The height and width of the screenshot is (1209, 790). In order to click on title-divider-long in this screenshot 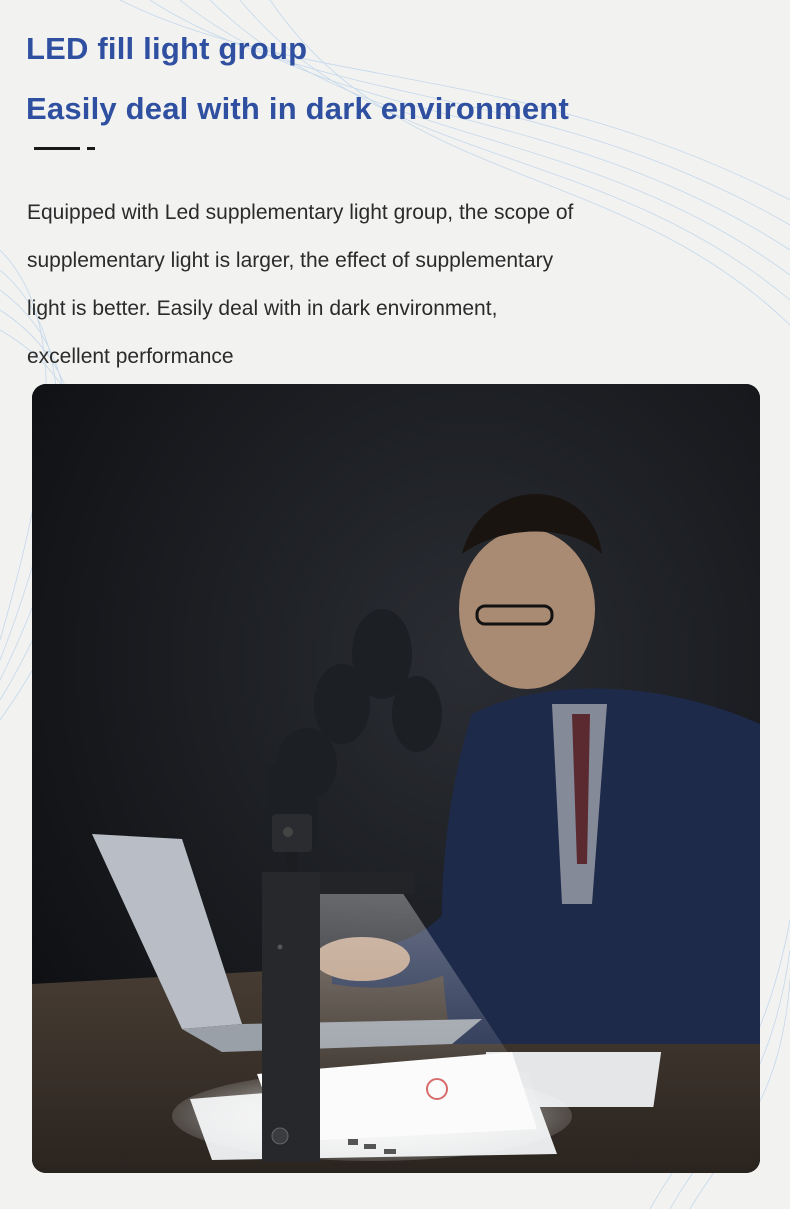, I will do `click(57, 148)`.